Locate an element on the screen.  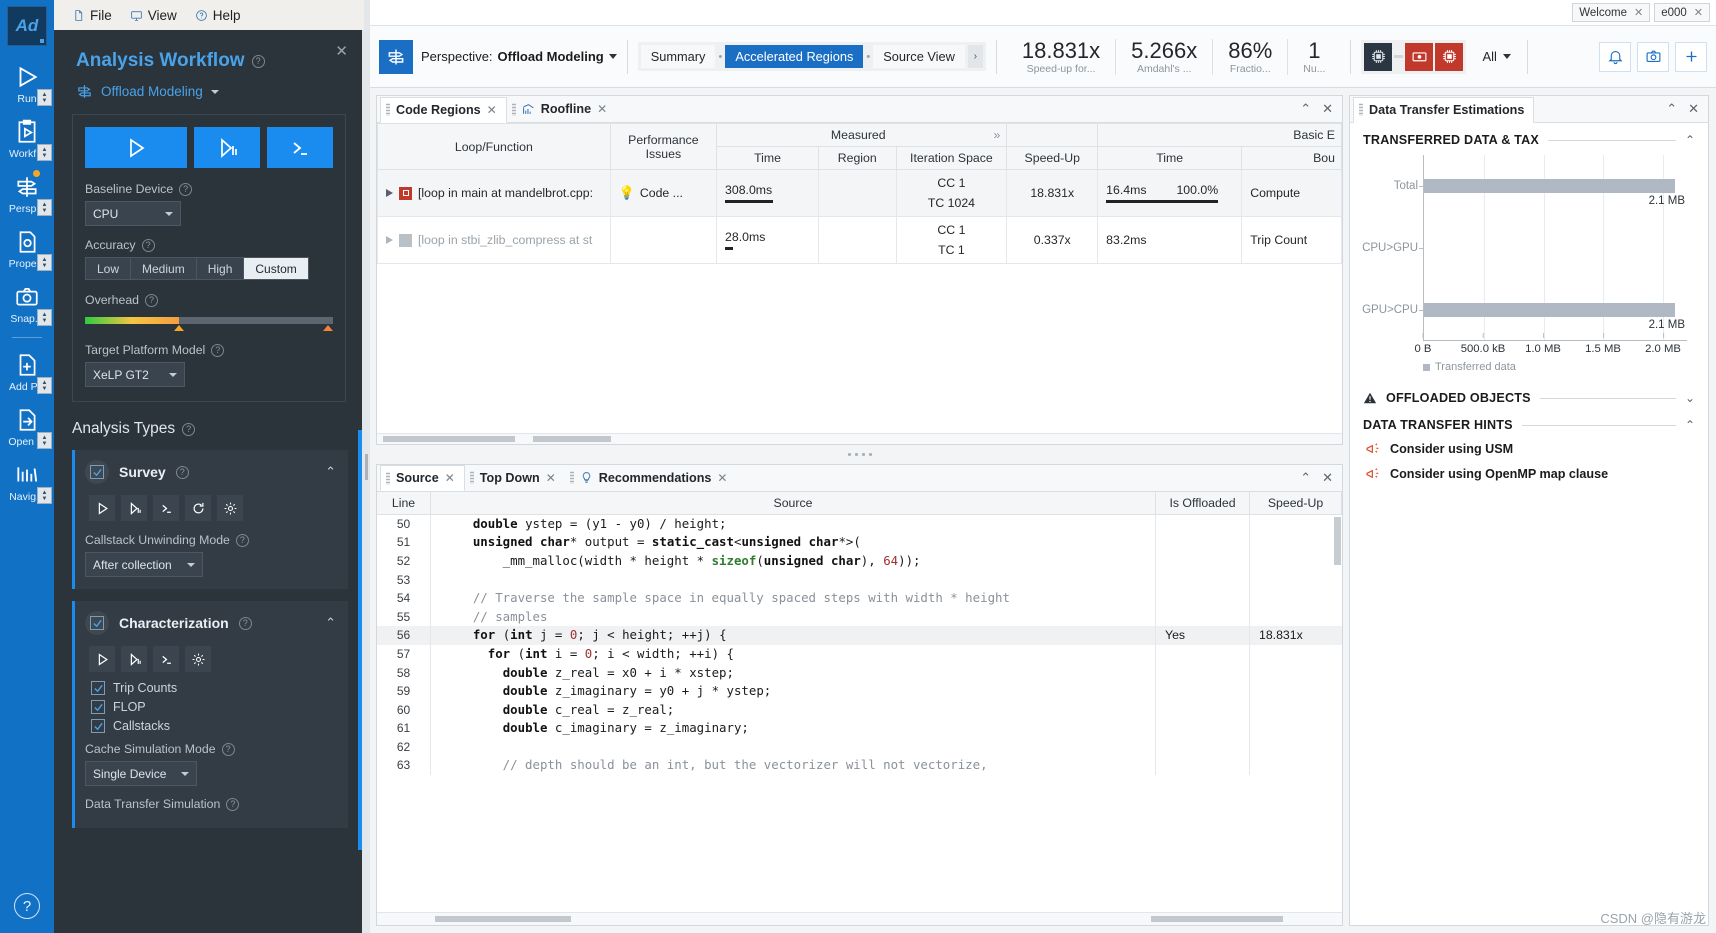
rail-item-properties: Prope... ▲ ▼ is located at coordinates (27, 248).